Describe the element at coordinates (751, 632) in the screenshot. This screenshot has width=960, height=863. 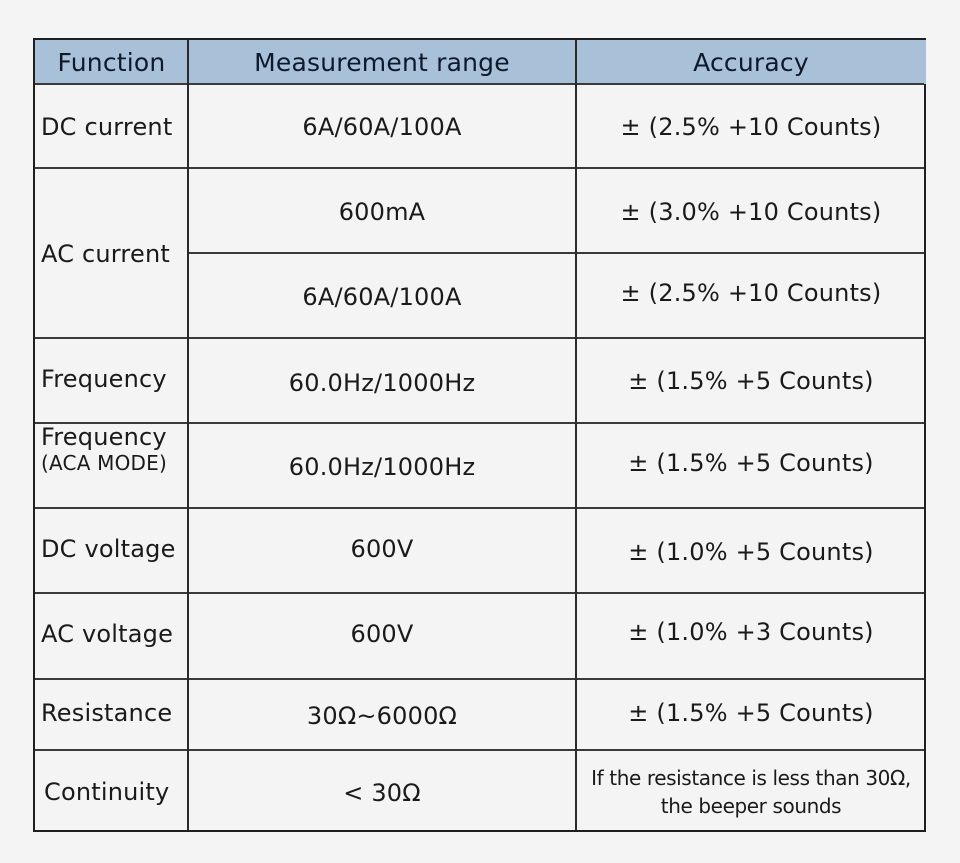
I see `accuracy-cell: ± (1.0% +3 Counts)` at that location.